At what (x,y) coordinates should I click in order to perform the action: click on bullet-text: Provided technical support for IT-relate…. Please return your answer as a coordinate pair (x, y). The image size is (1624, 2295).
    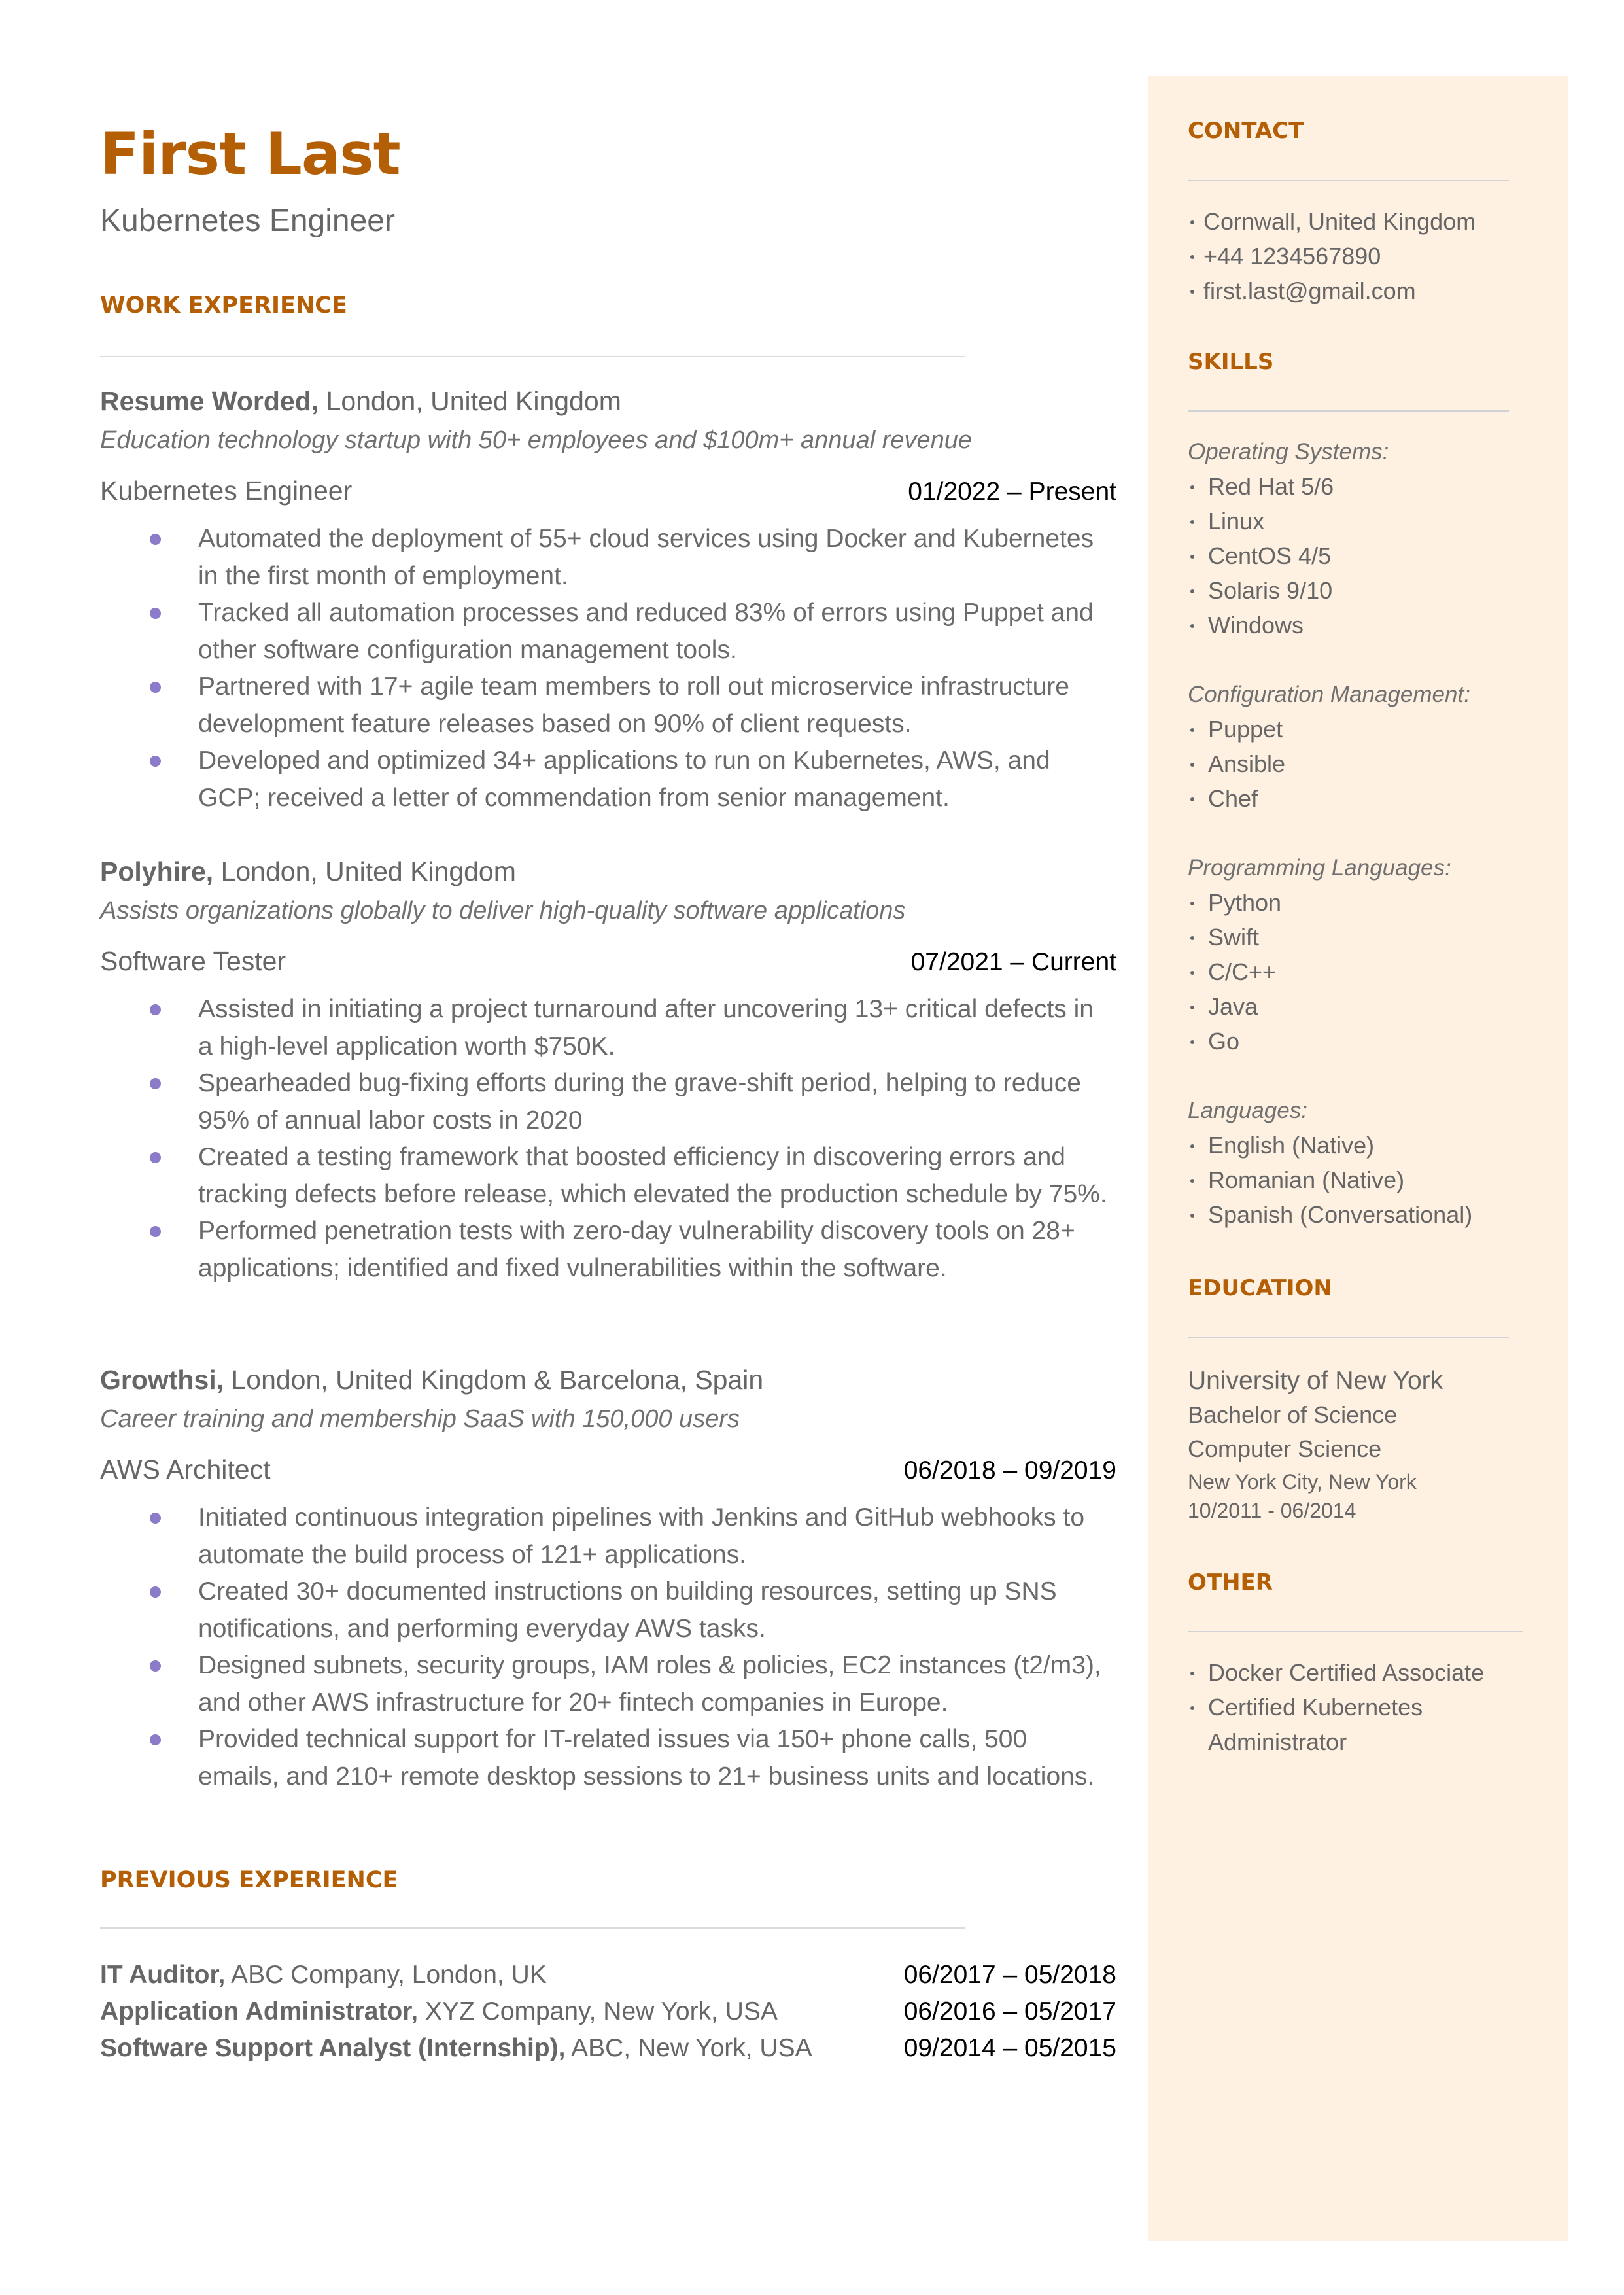
    Looking at the image, I should click on (646, 1758).